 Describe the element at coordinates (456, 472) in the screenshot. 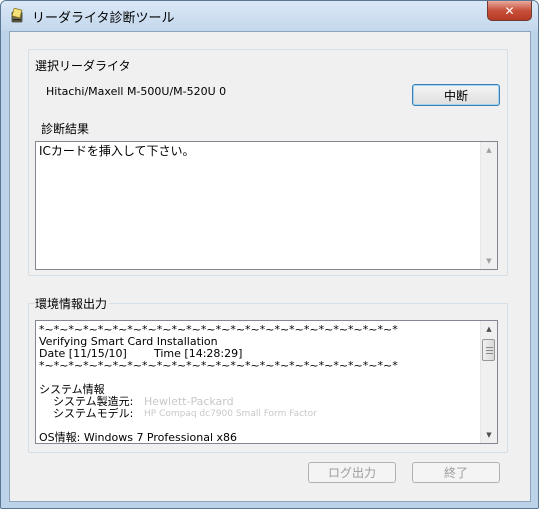

I see `exit-button: 終了` at that location.